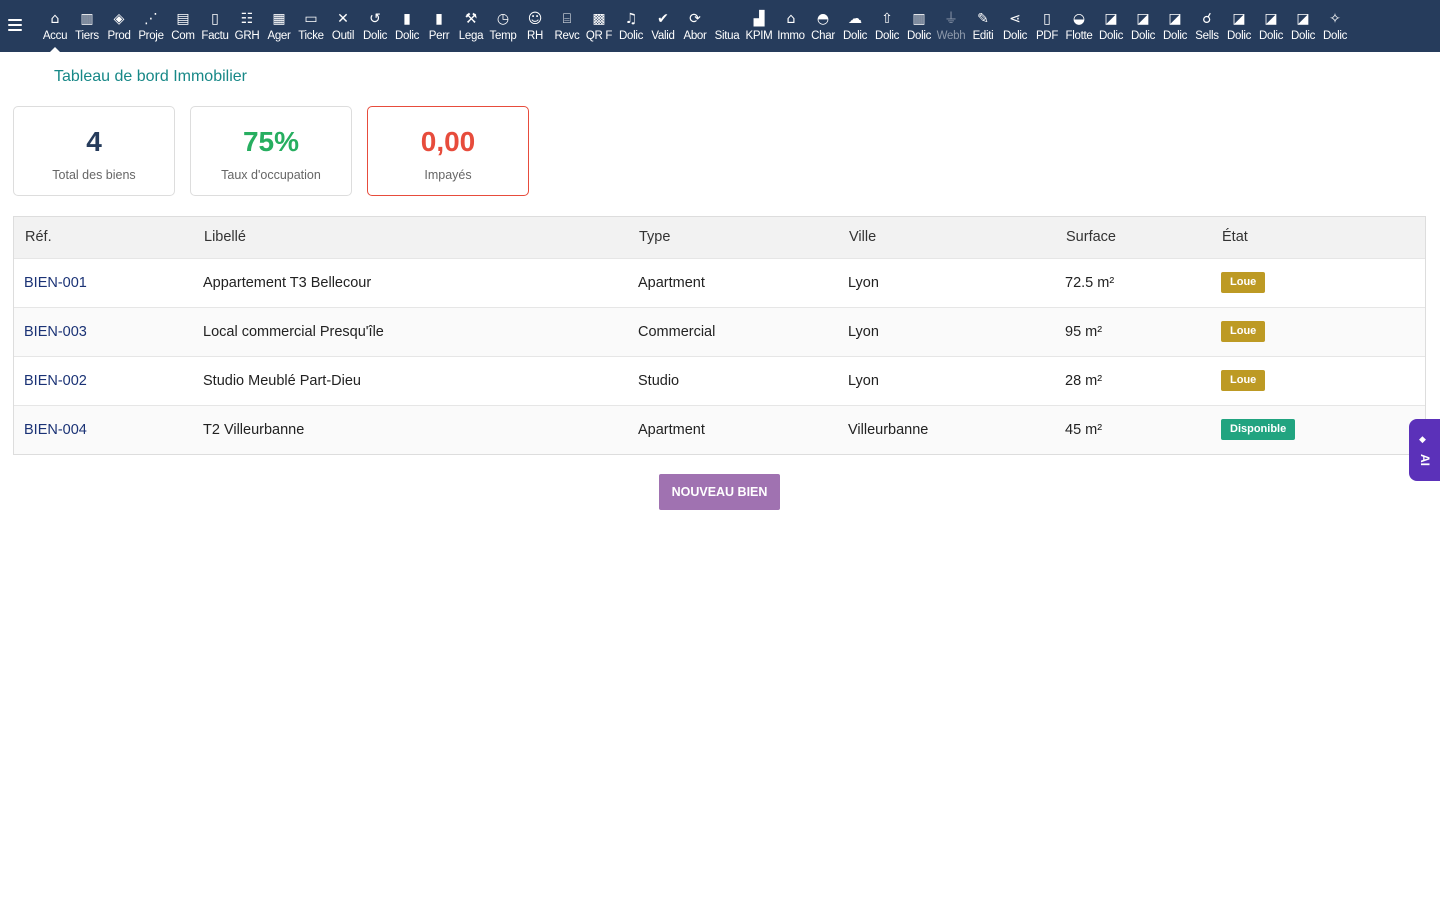 The width and height of the screenshot is (1440, 900). Describe the element at coordinates (439, 26) in the screenshot. I see `menu-item-12: ▮ Perr` at that location.